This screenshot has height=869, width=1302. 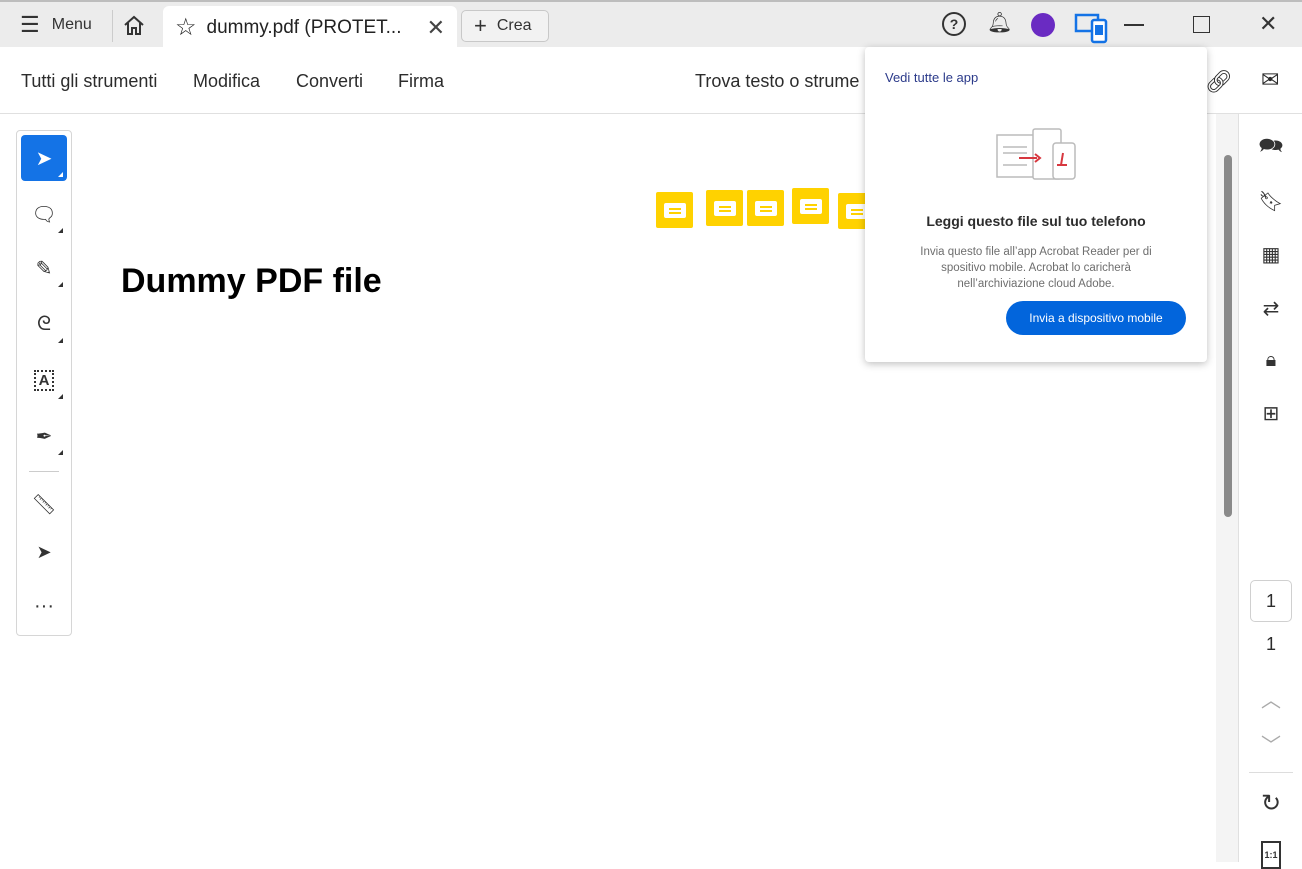 I want to click on tool-sign: Firma, so click(x=421, y=81).